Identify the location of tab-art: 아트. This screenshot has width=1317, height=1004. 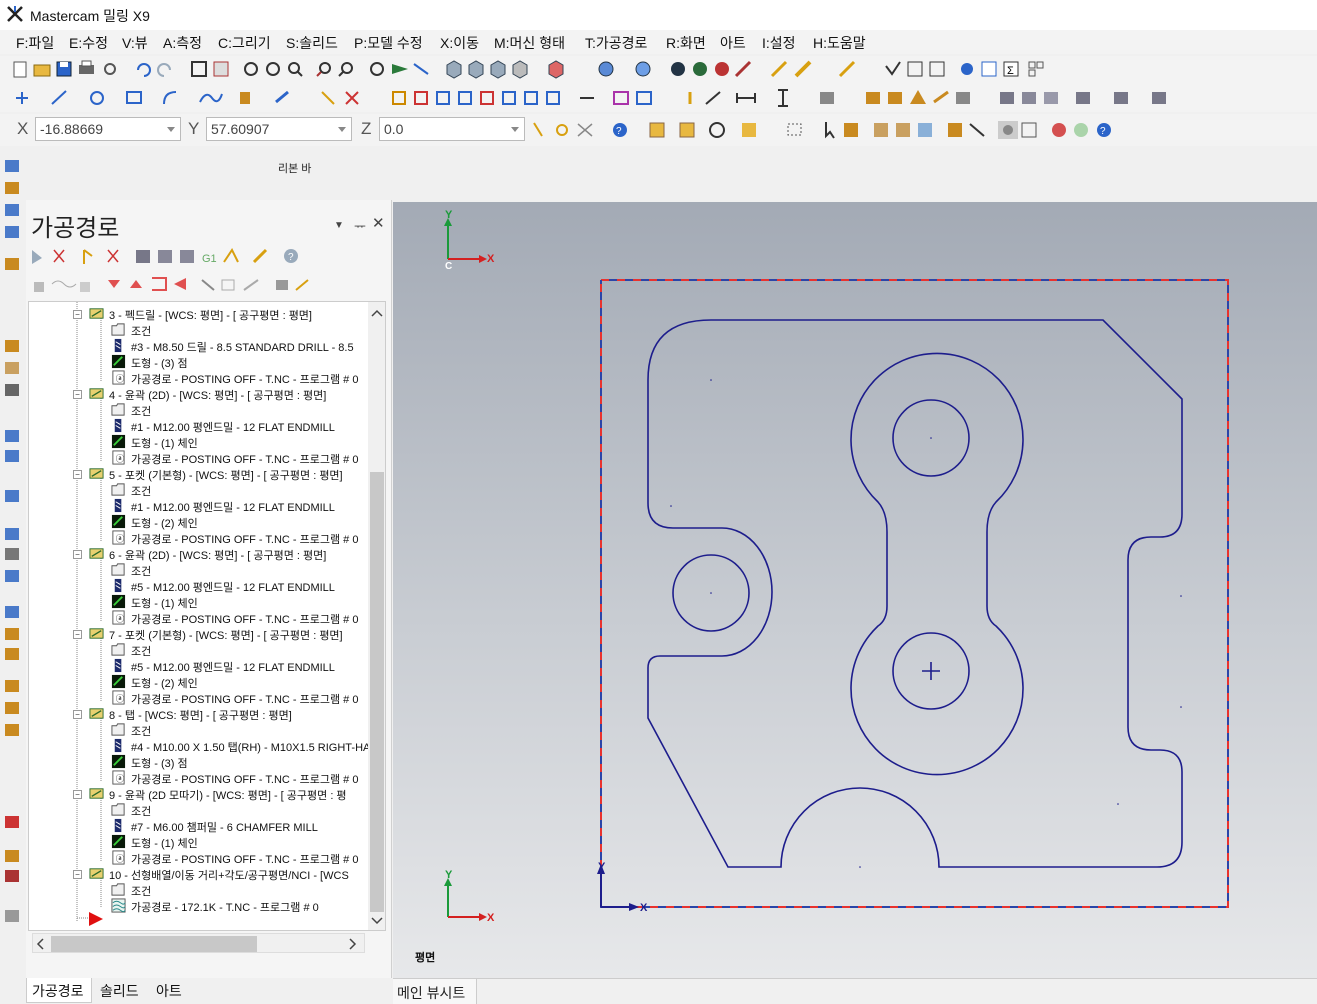
(169, 991).